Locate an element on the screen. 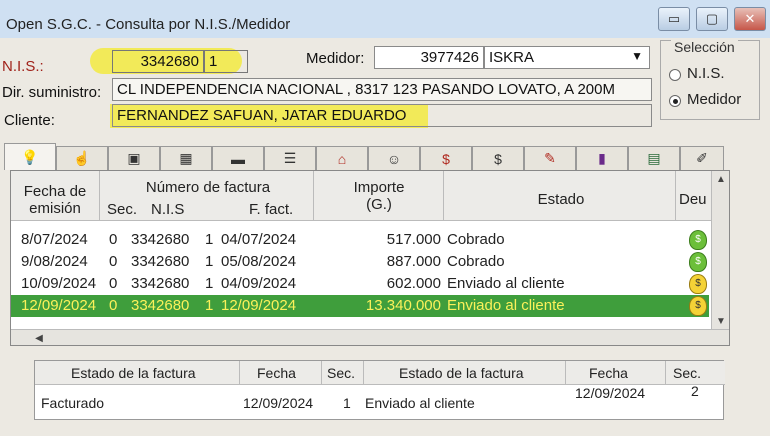 The image size is (770, 436). header-nis: N.I.S is located at coordinates (167, 209).